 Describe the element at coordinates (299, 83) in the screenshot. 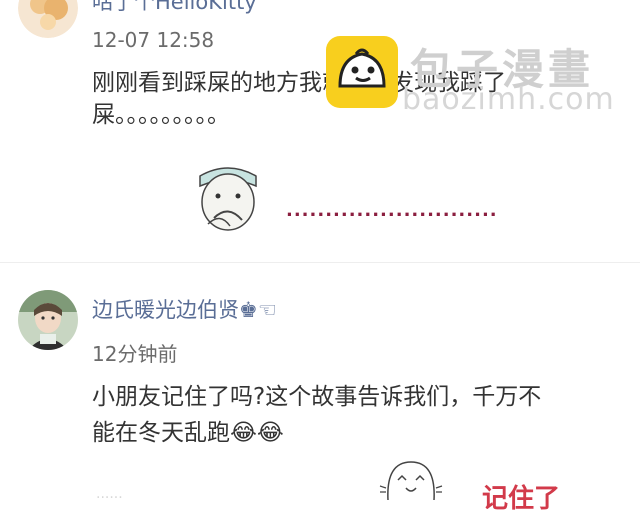

I see `comment-text-line: 刚刚看到踩屎的地方我就忽然发现我踩了` at that location.